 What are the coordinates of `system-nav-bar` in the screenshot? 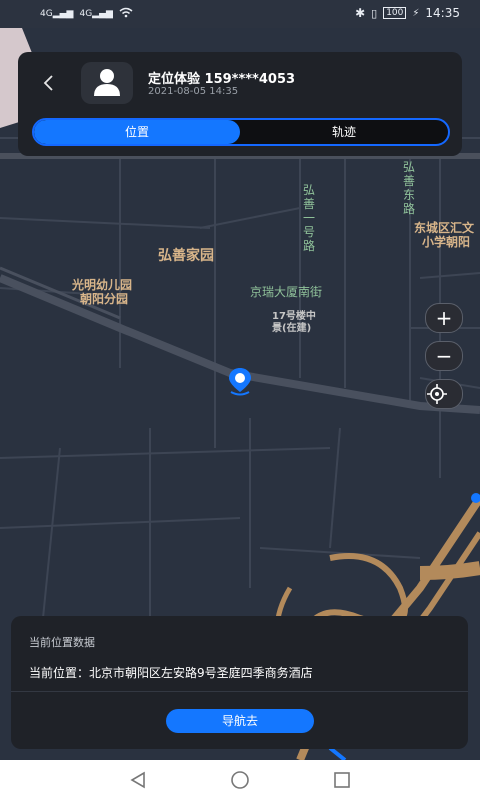 It's located at (240, 780).